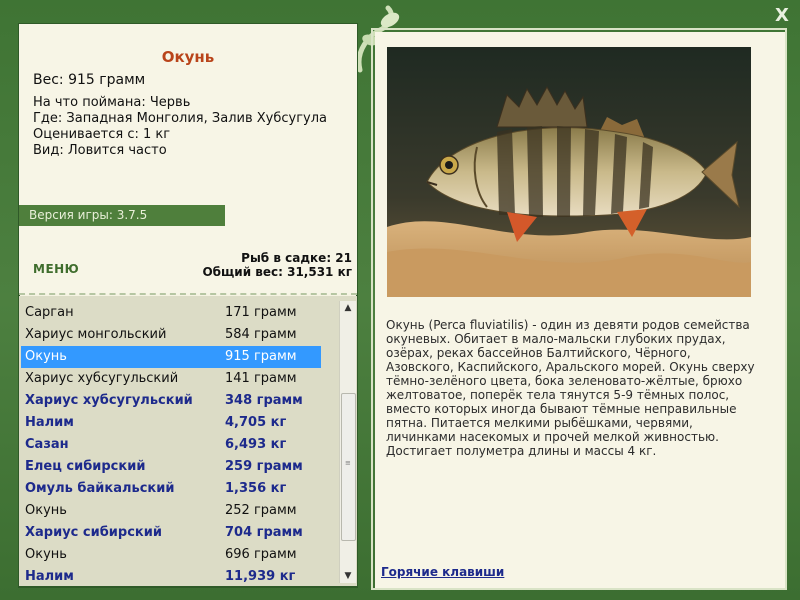 The image size is (800, 600). What do you see at coordinates (277, 272) in the screenshot?
I see `total-weight: Общий вес: 31,531 кг` at bounding box center [277, 272].